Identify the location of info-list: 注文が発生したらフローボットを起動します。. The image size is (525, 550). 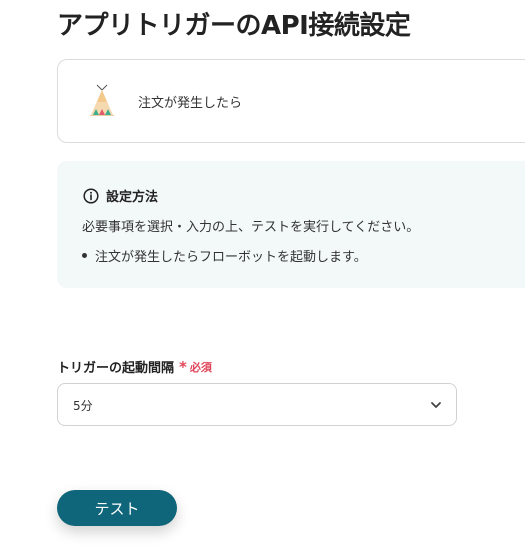
(224, 255).